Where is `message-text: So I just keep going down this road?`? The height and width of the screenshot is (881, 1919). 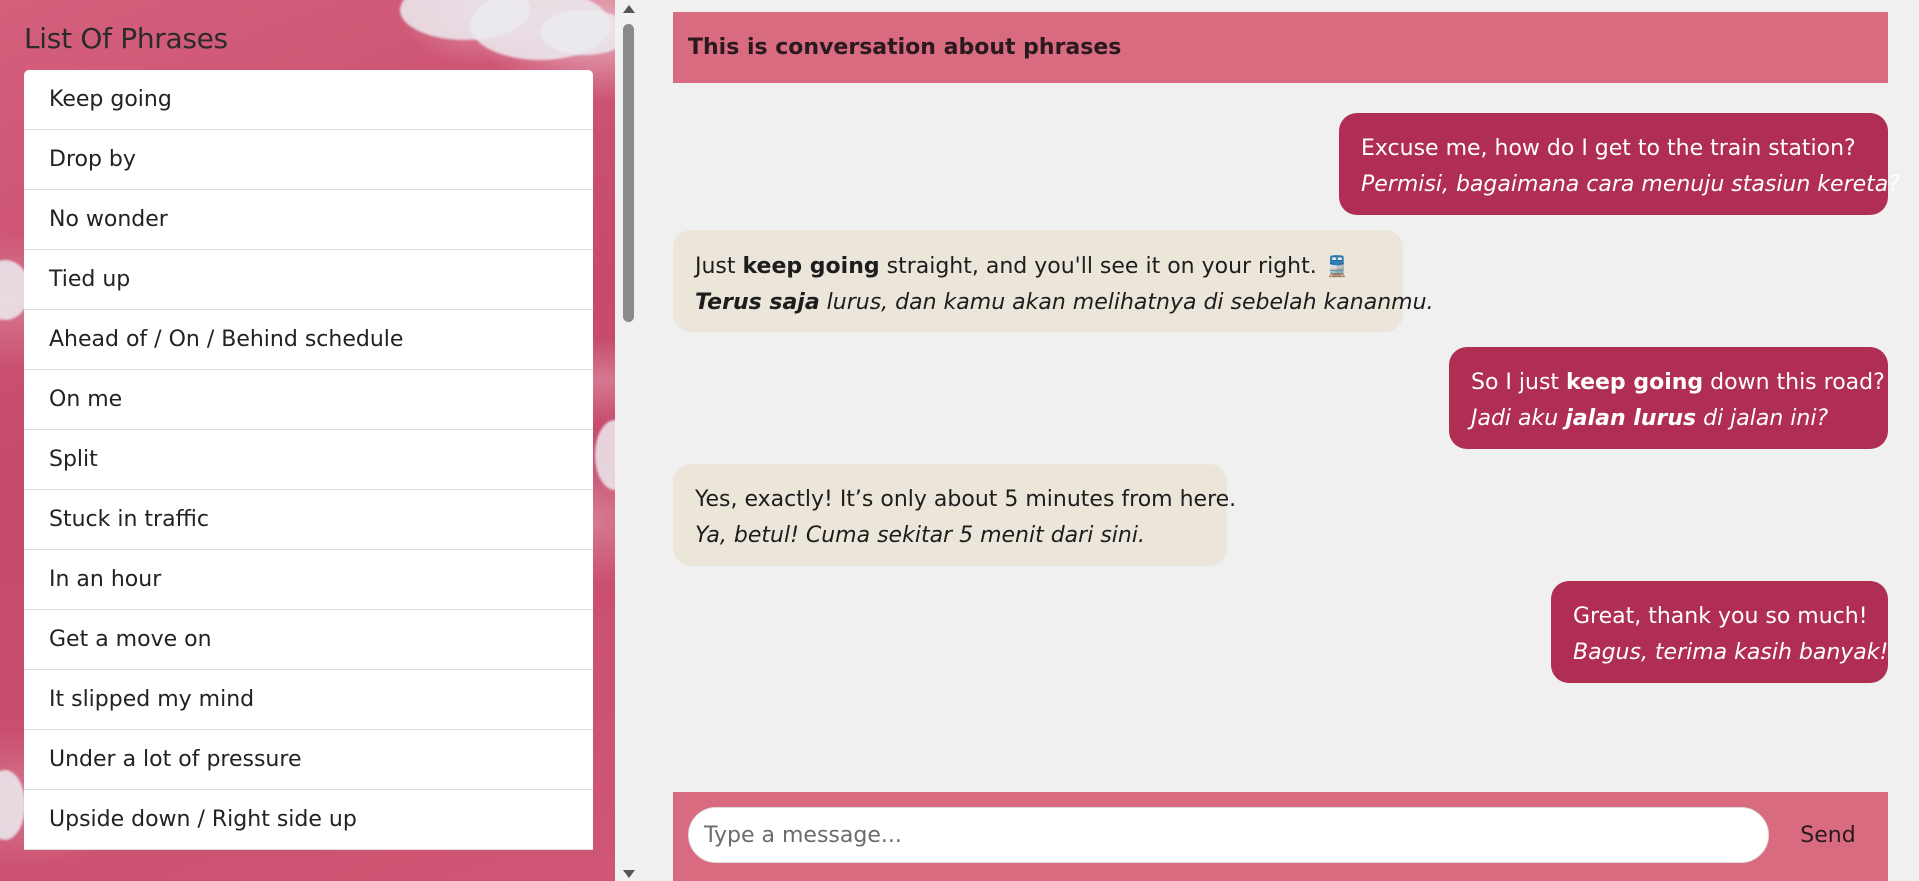
message-text: So I just keep going down this road? is located at coordinates (1678, 382).